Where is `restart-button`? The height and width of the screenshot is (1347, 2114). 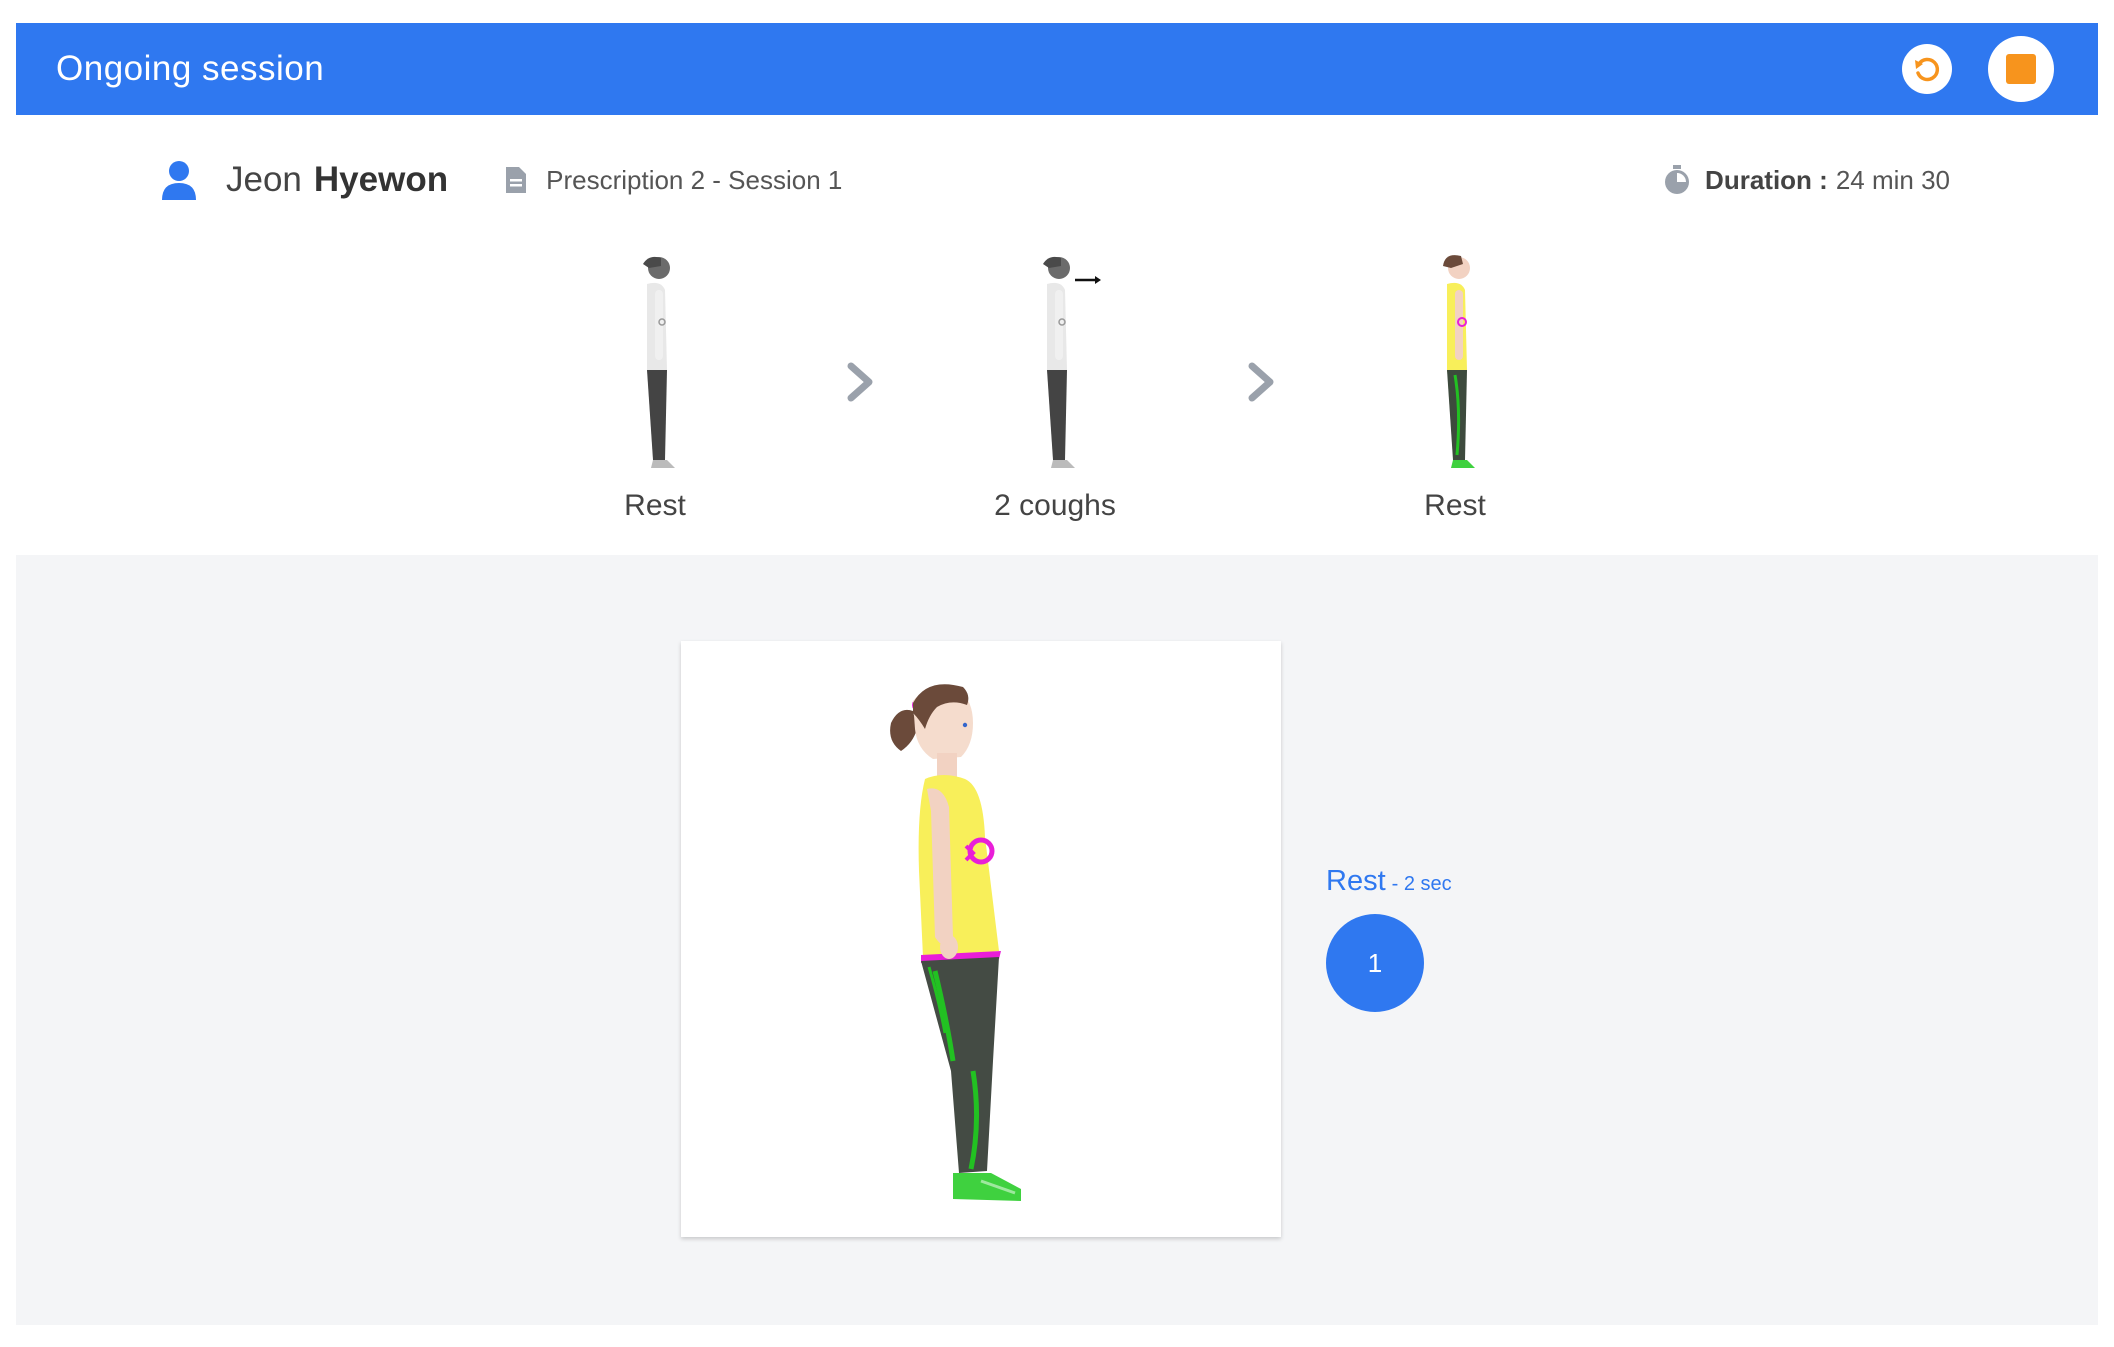 restart-button is located at coordinates (1927, 69).